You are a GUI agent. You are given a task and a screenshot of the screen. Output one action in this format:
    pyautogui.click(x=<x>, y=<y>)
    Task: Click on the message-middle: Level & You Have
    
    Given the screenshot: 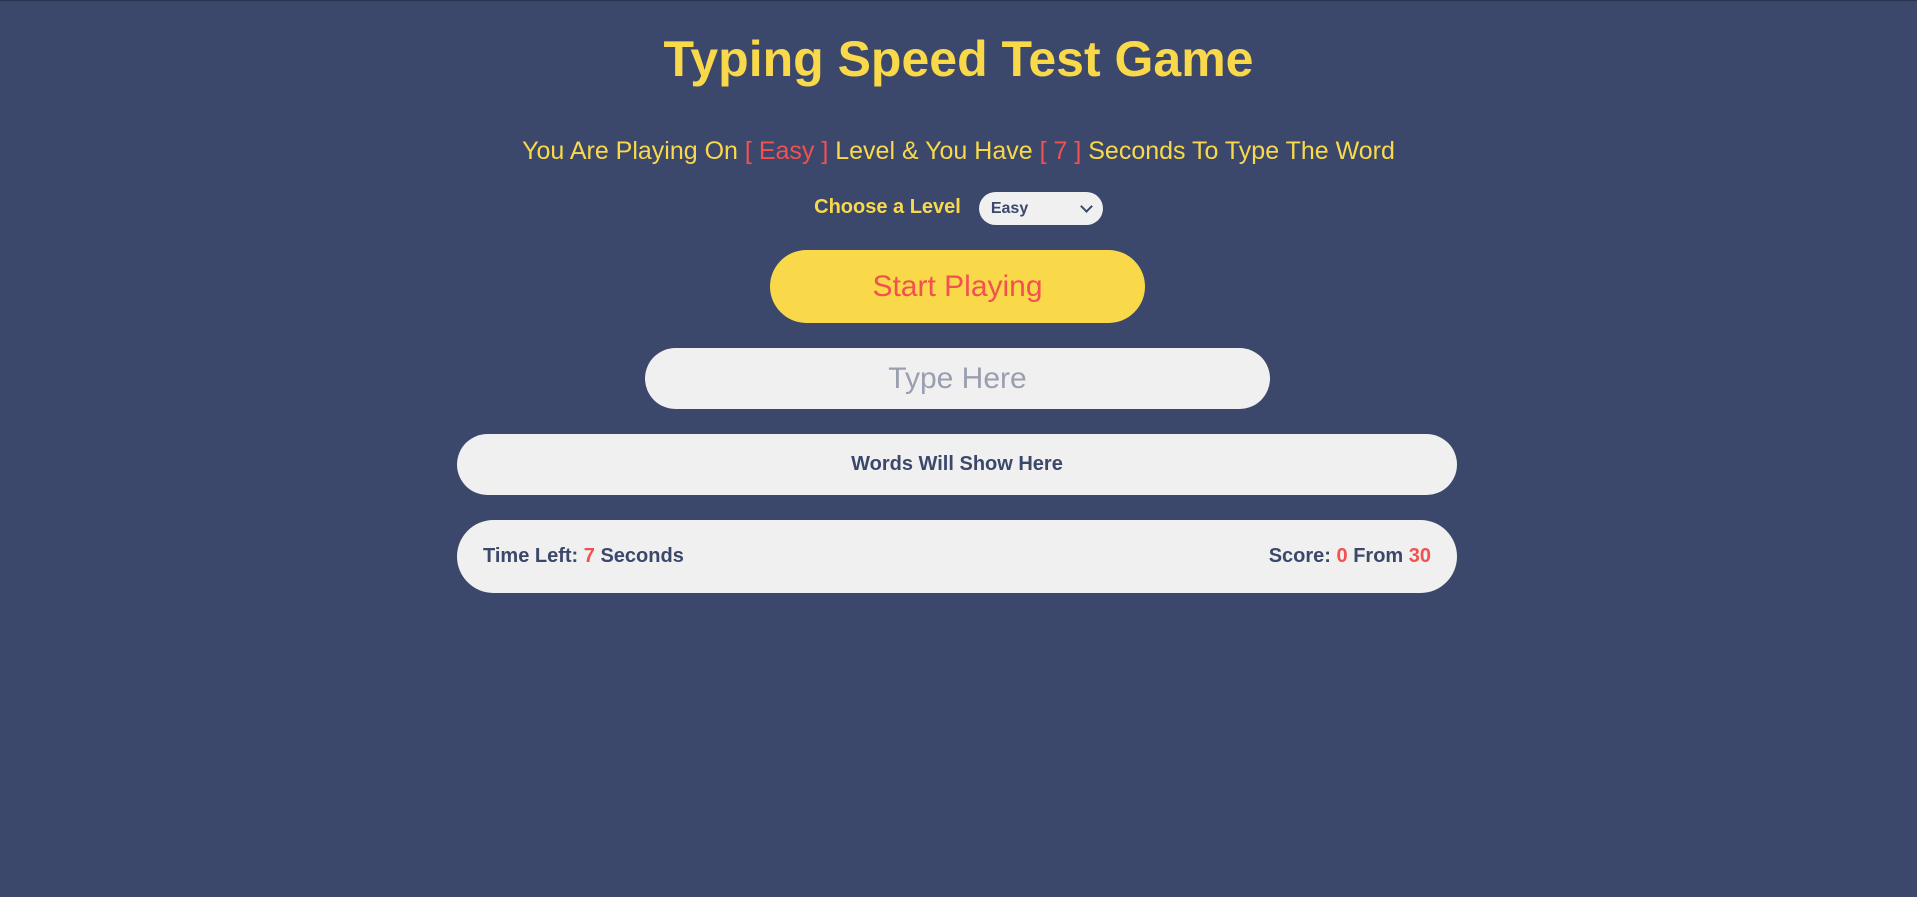 What is the action you would take?
    pyautogui.click(x=934, y=151)
    